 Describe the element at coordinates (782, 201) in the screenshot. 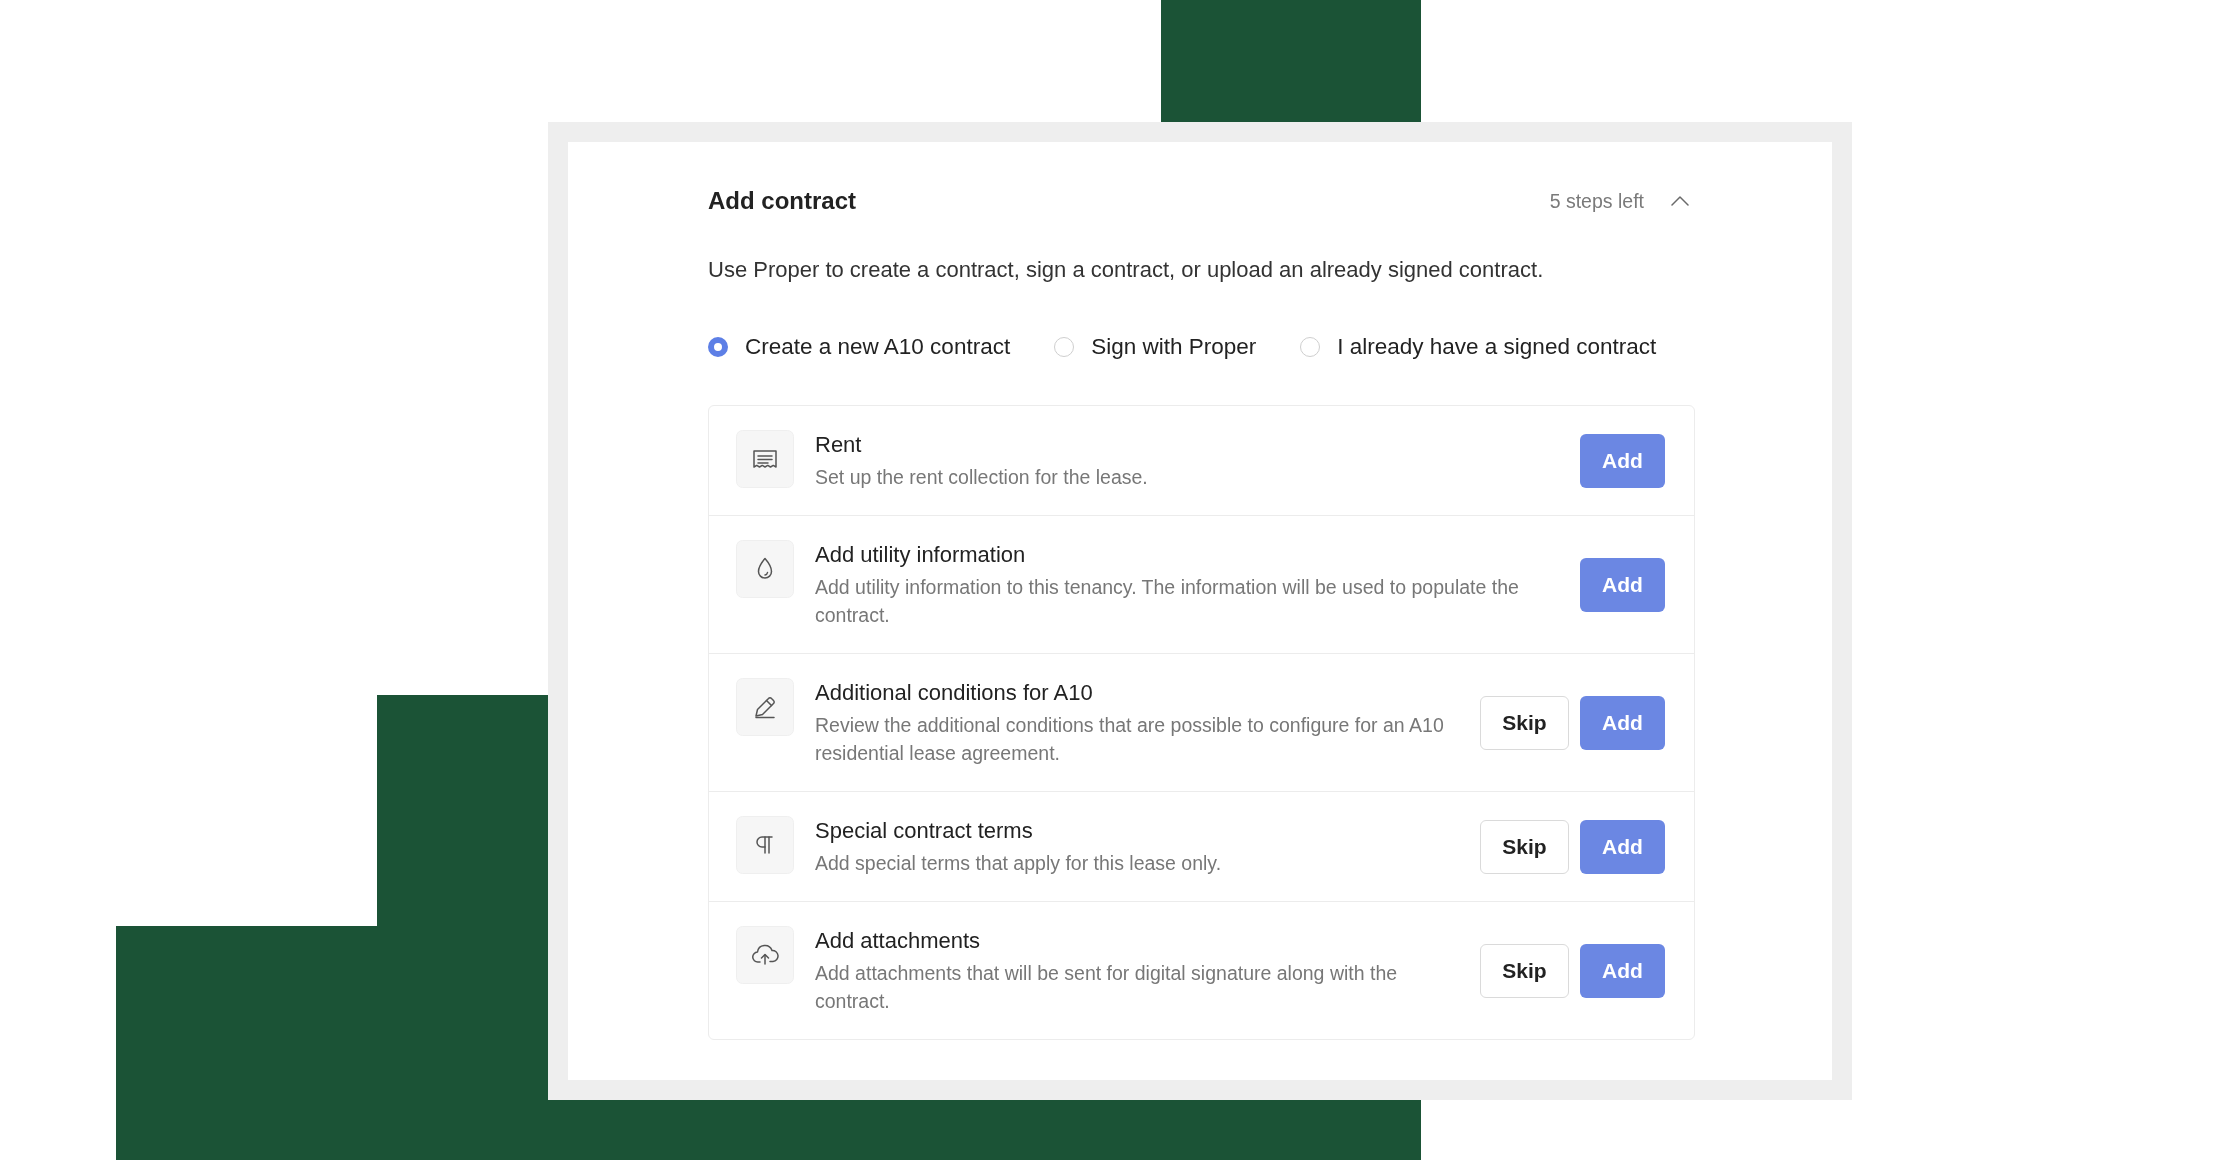

I see `card-title: Add contract` at that location.